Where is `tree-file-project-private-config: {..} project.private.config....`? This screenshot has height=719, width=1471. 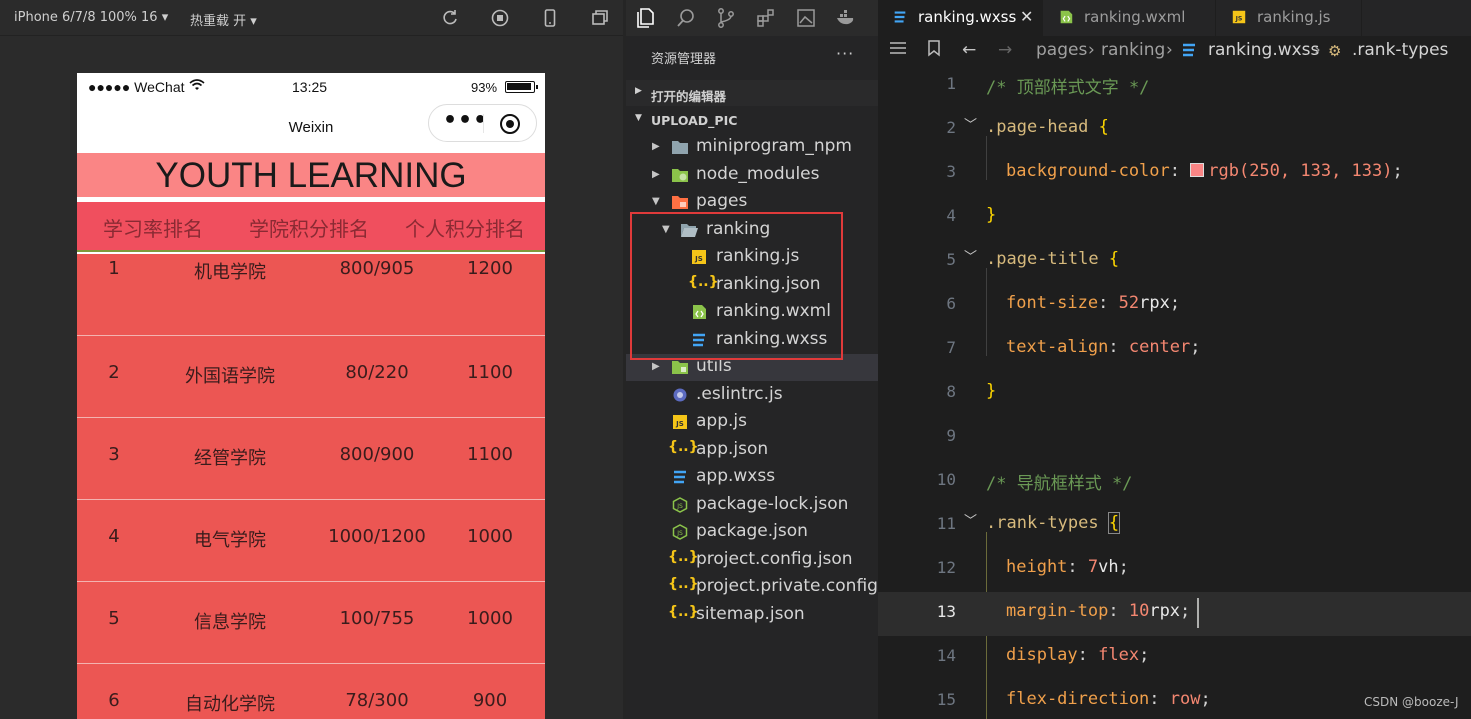
tree-file-project-private-config: {..} project.private.config.... is located at coordinates (763, 587).